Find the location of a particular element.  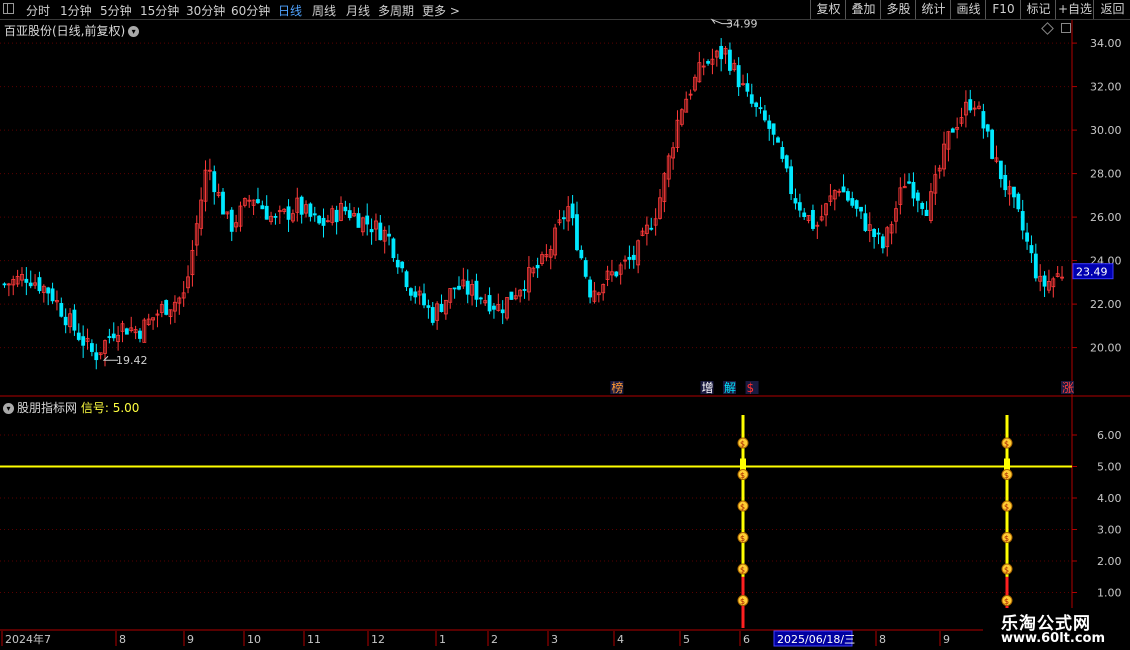

date-axis: 2024年7 8 9 10 11 12 1 2 3 4 5 6 8 92025/06/18/三 is located at coordinates (475, 638).